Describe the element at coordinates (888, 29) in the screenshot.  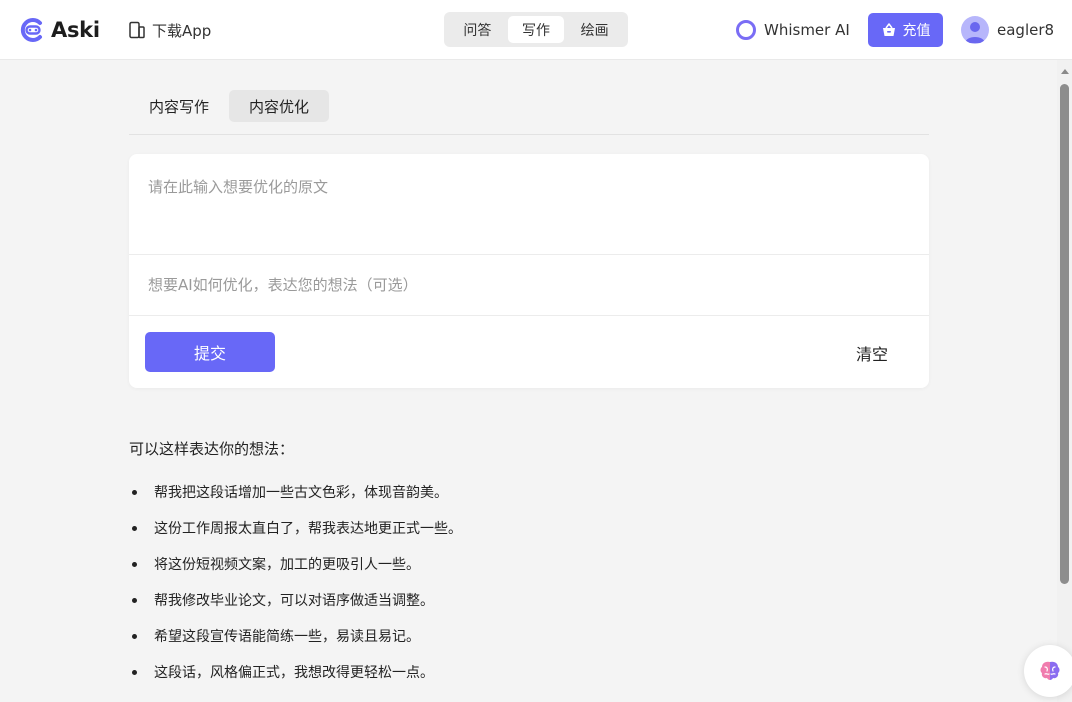
I see `shopping-basket-icon` at that location.